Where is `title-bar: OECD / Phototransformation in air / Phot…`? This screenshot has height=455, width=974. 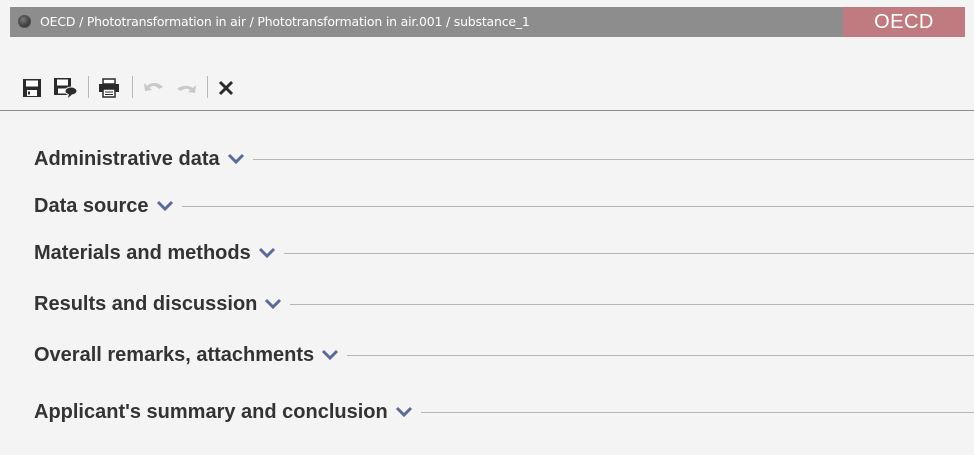
title-bar: OECD / Phototransformation in air / Phot… is located at coordinates (487, 19).